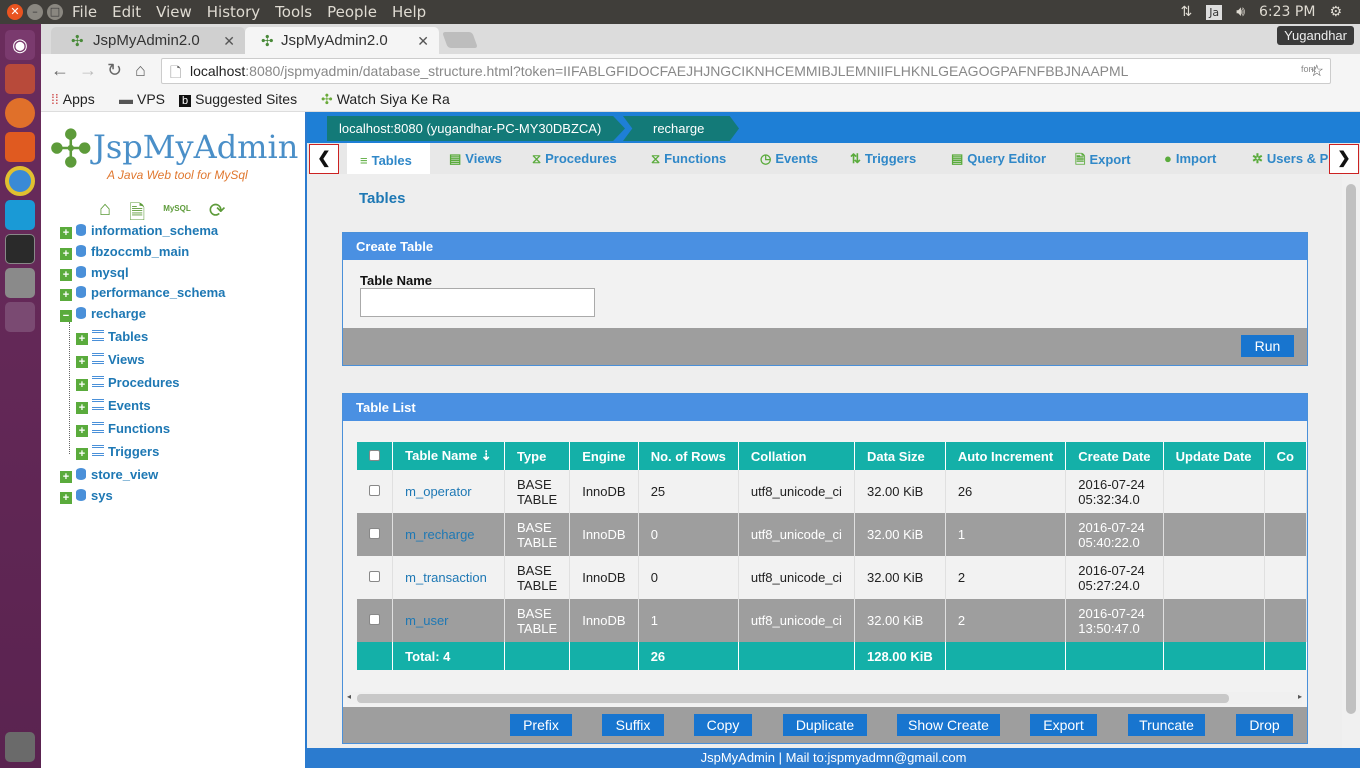  What do you see at coordinates (1290, 158) in the screenshot?
I see `tab-users: ✲ Users & P` at bounding box center [1290, 158].